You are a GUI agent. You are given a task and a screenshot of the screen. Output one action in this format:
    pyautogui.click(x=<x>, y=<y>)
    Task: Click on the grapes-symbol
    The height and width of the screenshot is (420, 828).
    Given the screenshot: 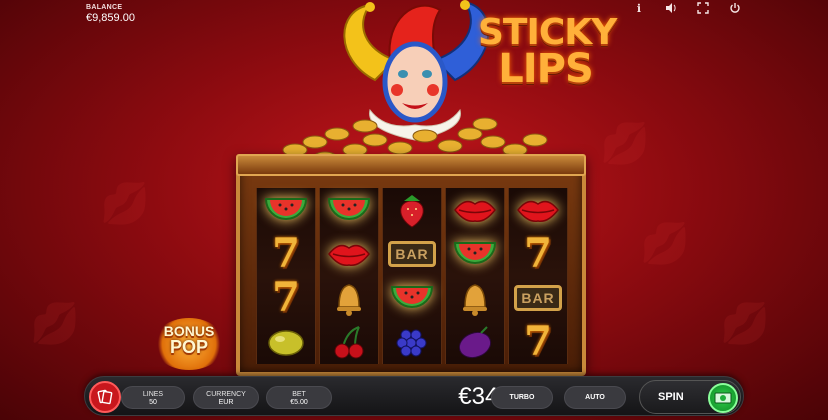 What is the action you would take?
    pyautogui.click(x=412, y=342)
    